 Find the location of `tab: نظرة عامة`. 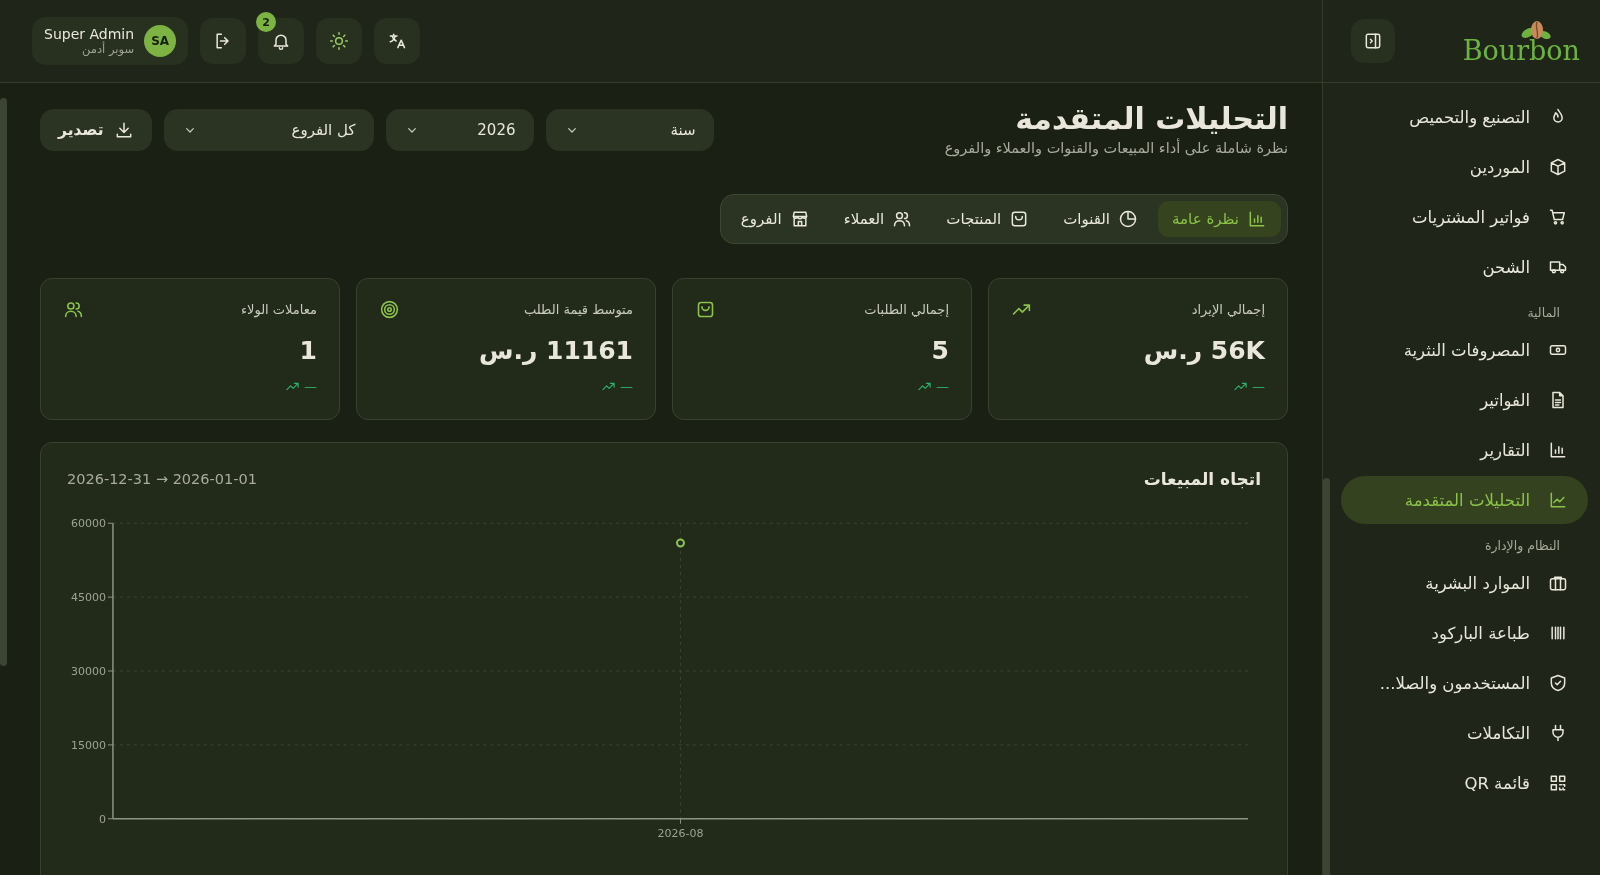

tab: نظرة عامة is located at coordinates (1219, 219).